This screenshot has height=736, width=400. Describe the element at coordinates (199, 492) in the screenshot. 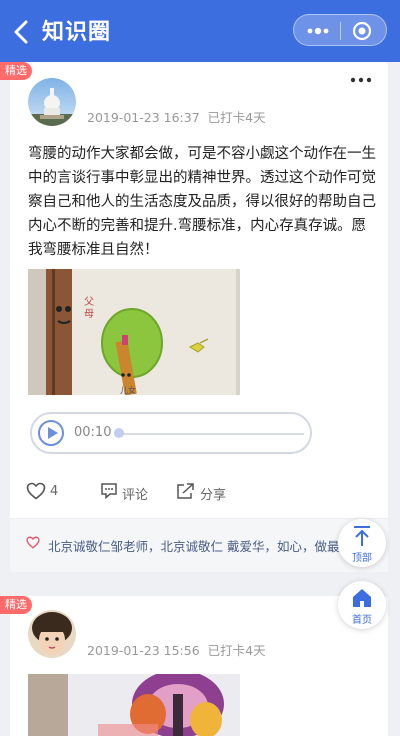

I see `post-actions: 4 评论 分享` at that location.